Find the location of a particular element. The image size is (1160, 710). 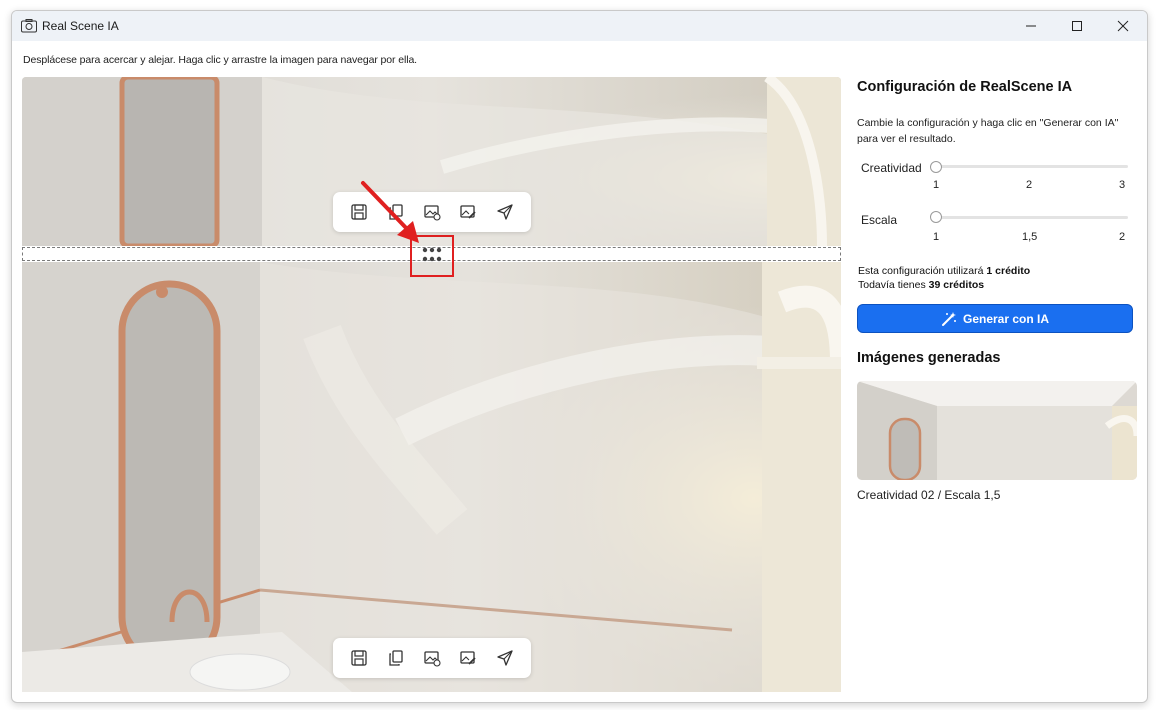

minimize-button is located at coordinates (1031, 26).